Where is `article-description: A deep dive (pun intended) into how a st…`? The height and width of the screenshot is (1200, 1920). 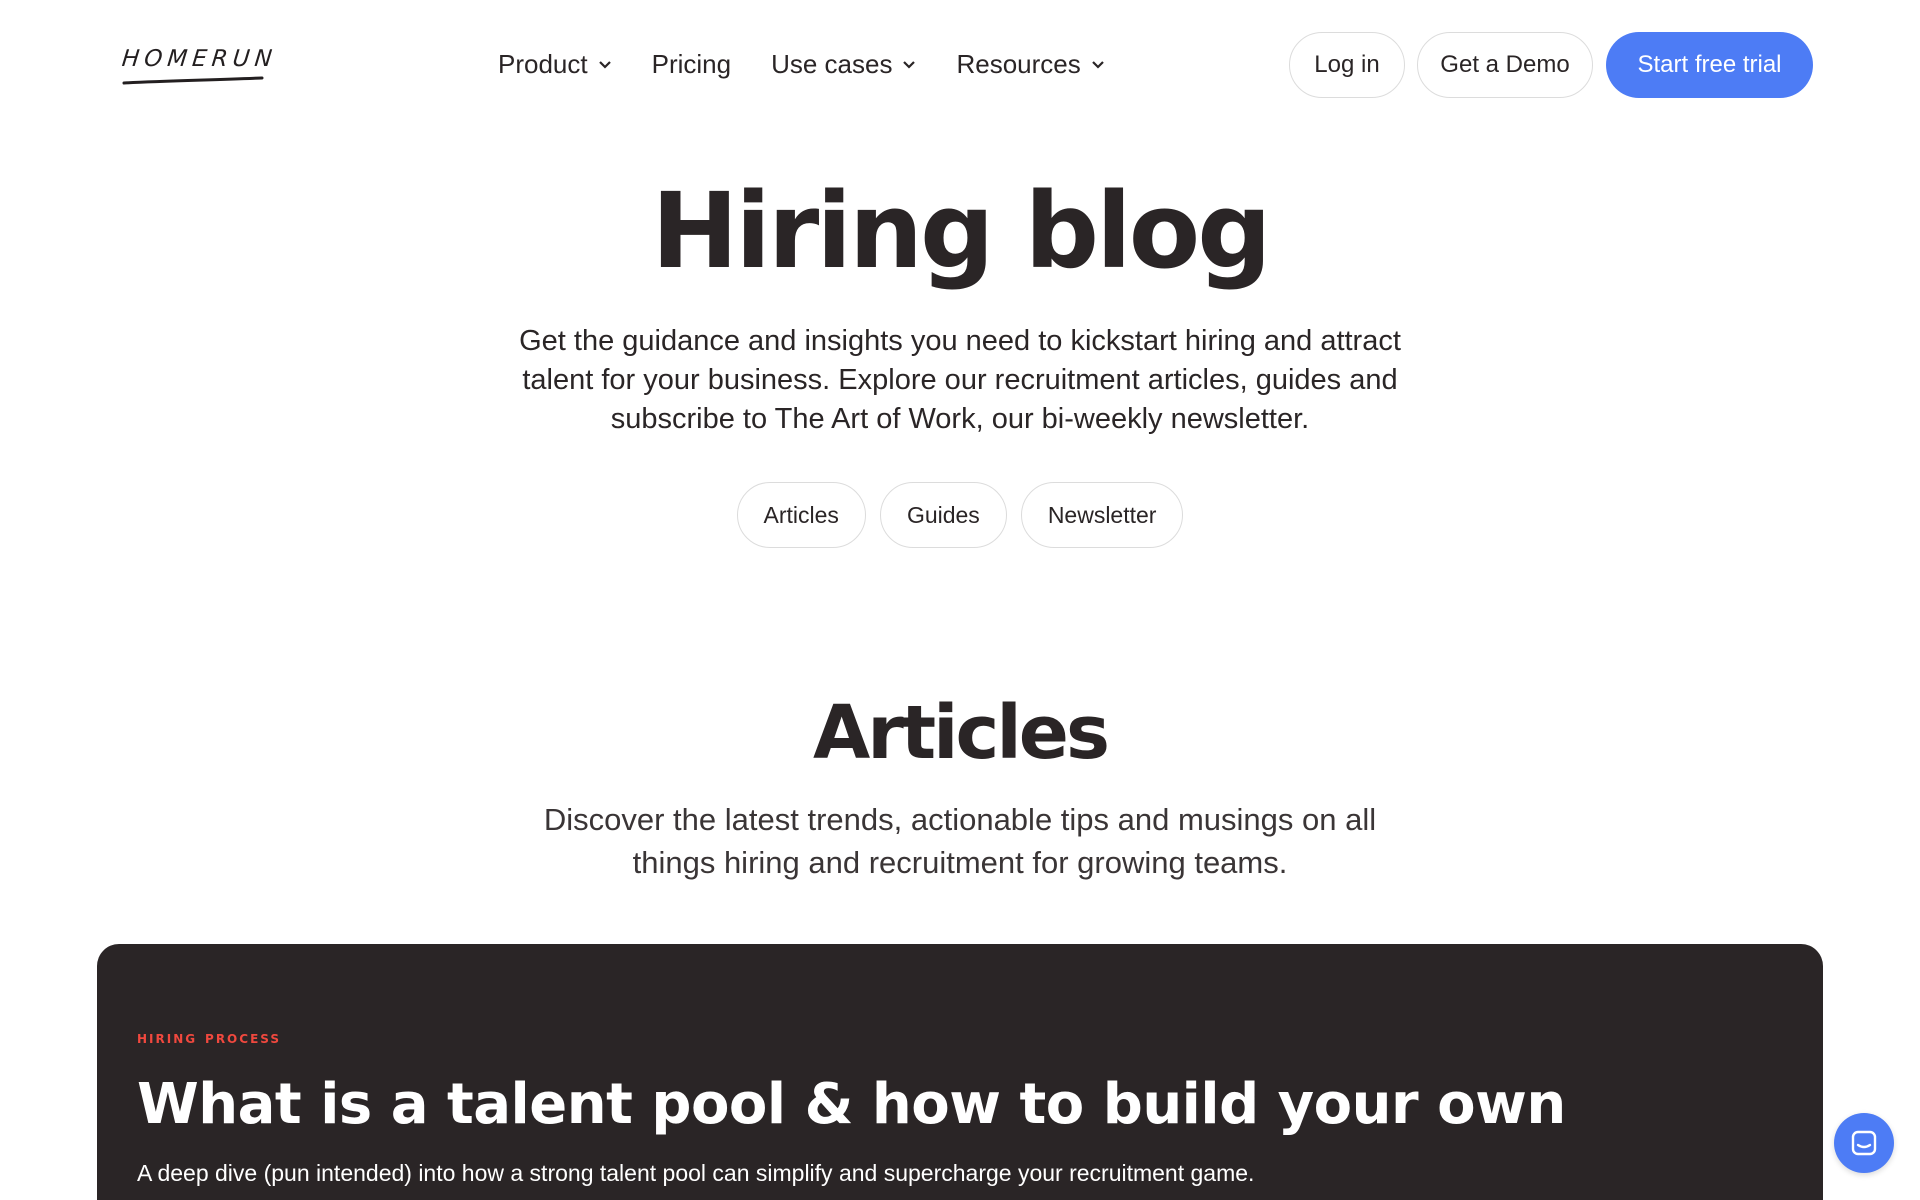 article-description: A deep dive (pun intended) into how a st… is located at coordinates (696, 1173).